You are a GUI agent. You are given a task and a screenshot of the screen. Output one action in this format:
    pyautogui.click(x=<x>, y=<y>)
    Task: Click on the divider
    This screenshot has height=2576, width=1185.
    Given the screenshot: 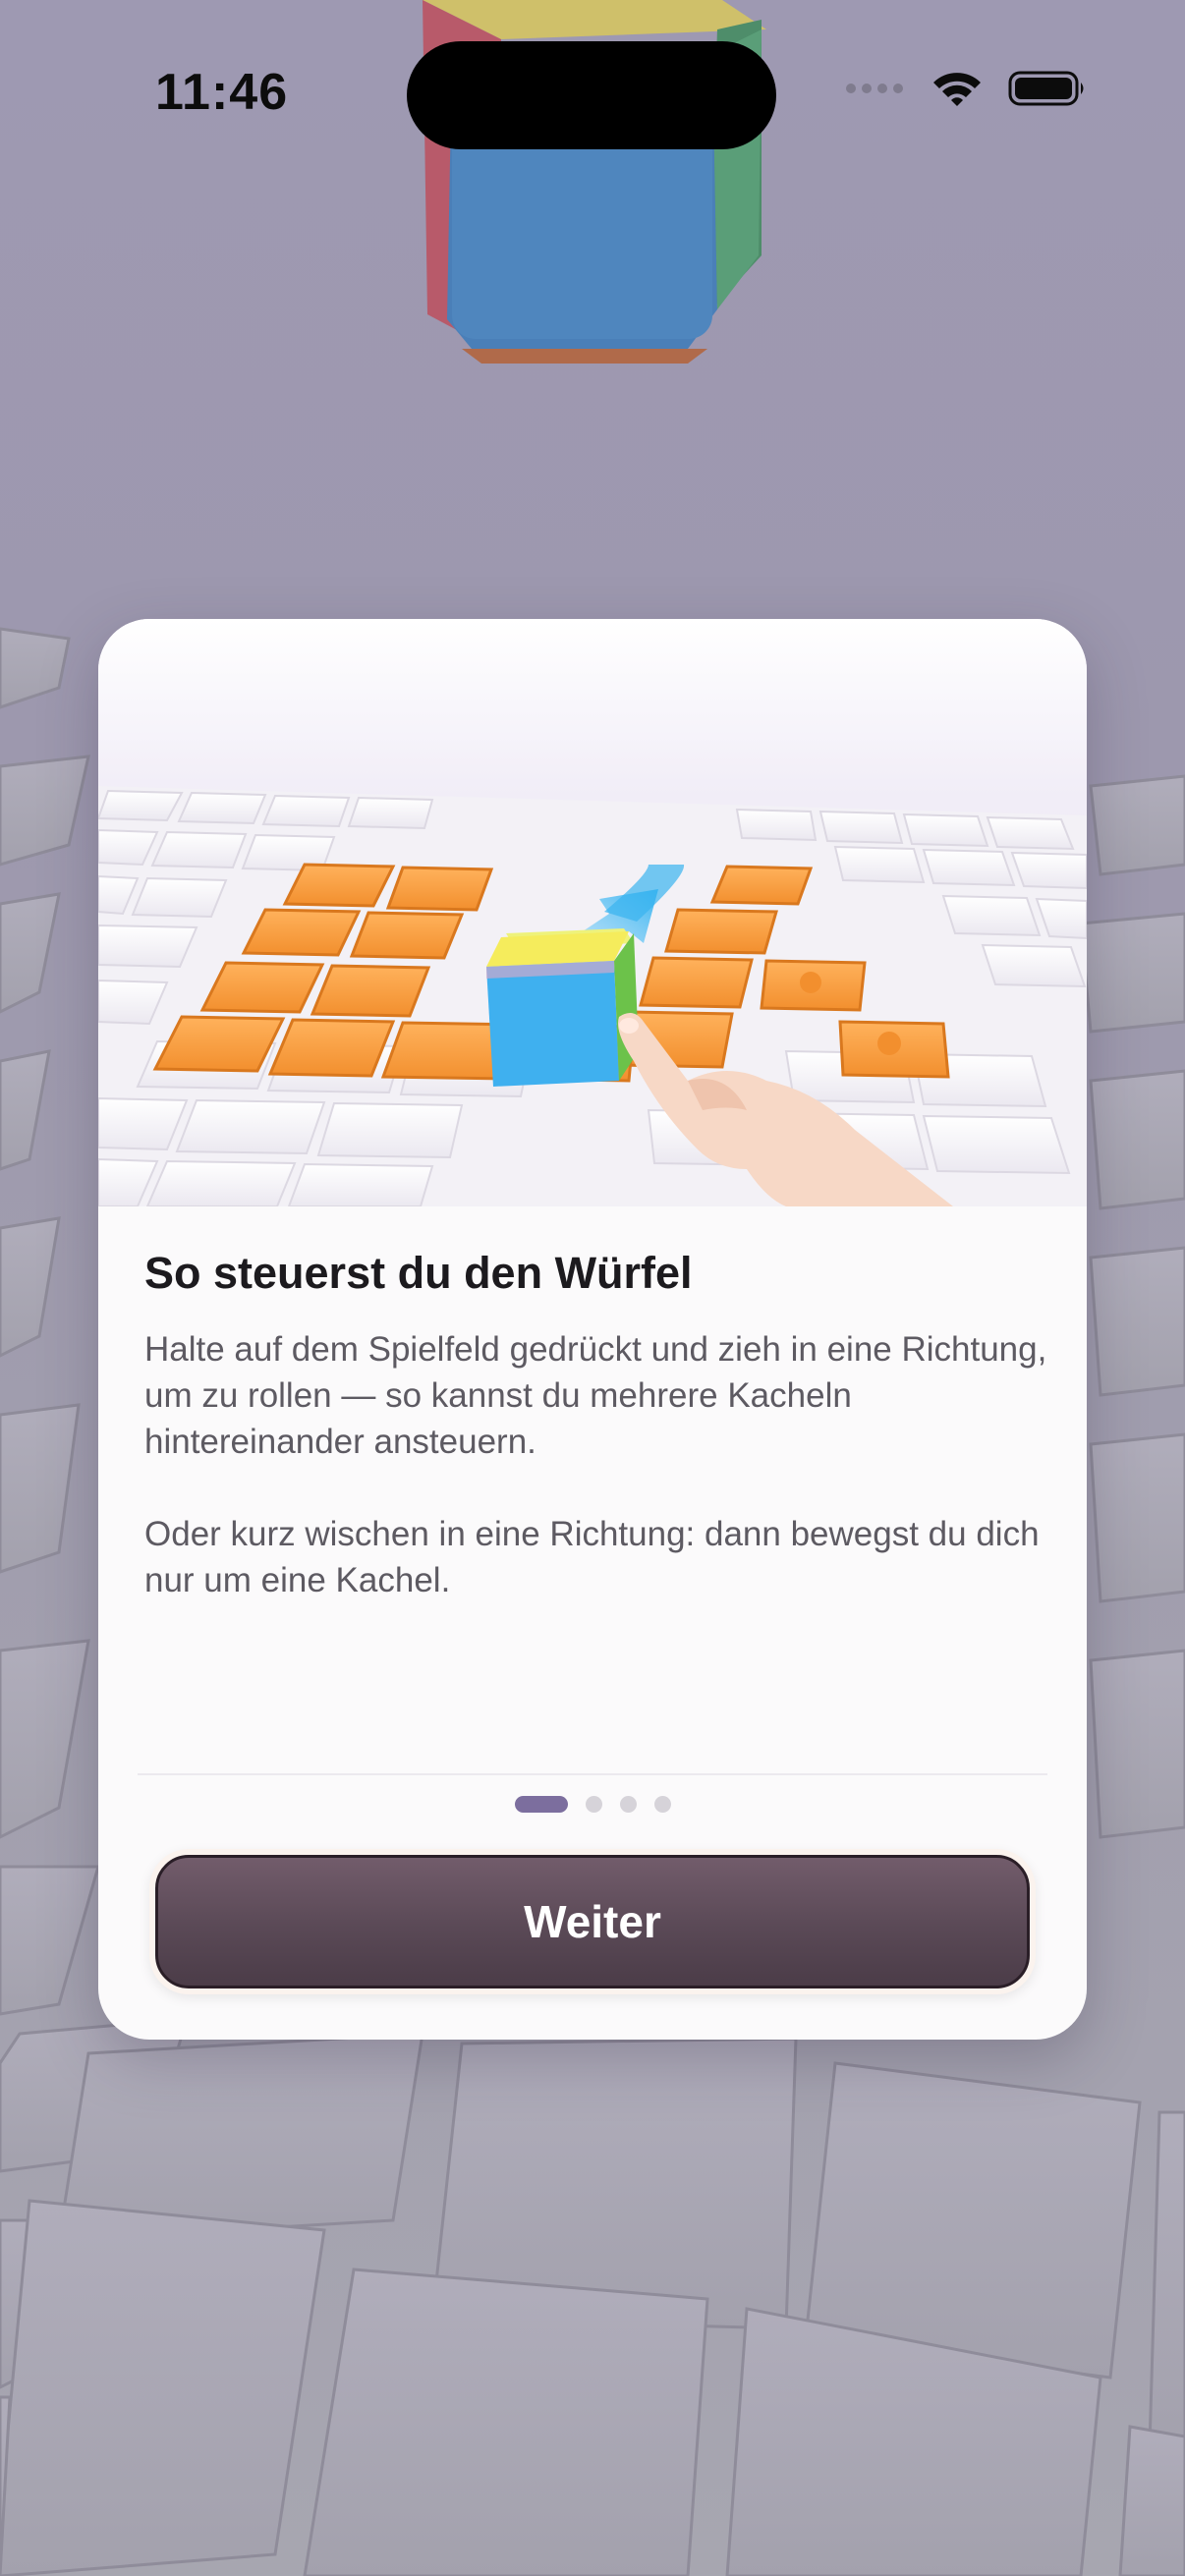 What is the action you would take?
    pyautogui.click(x=592, y=1774)
    